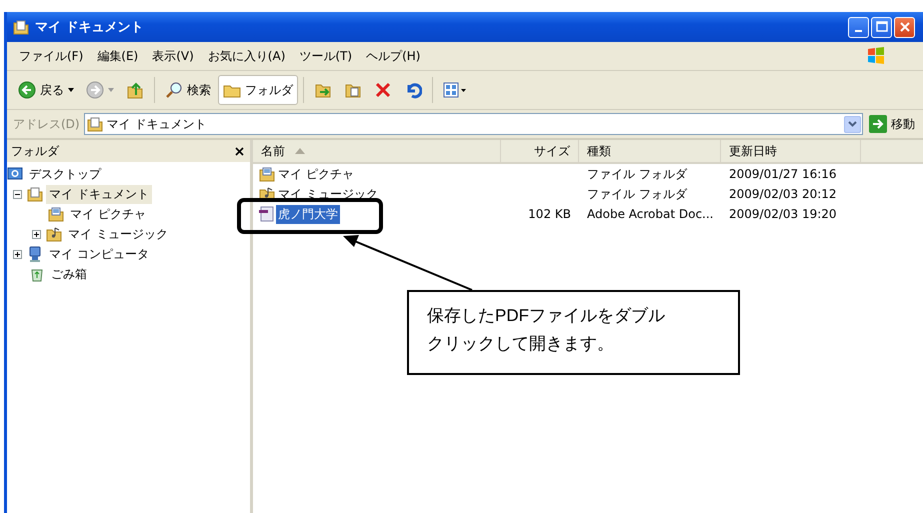 This screenshot has width=923, height=513. Describe the element at coordinates (99, 254) in the screenshot. I see `tree-item: マイ コンピュータ` at that location.